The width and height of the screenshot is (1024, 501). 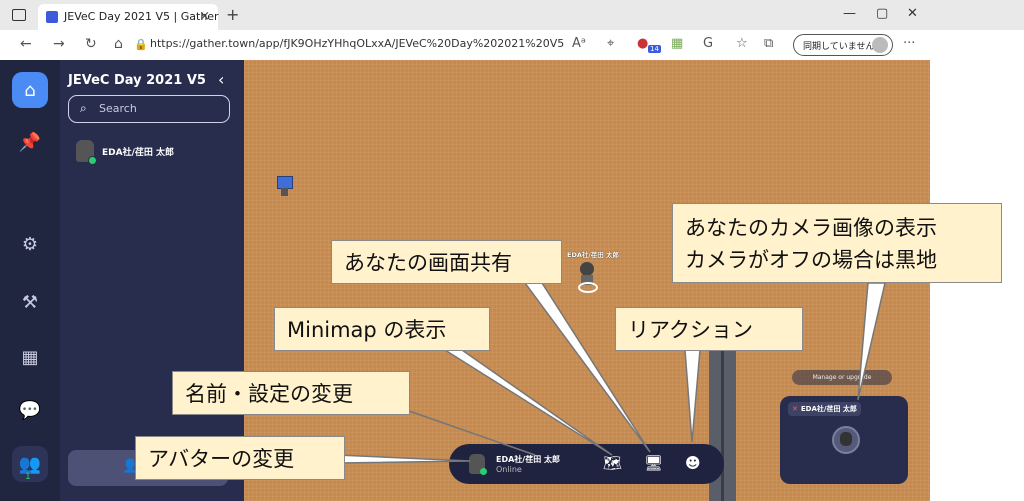 What do you see at coordinates (382, 329) in the screenshot?
I see `callout-minimap: Minimap の表示` at bounding box center [382, 329].